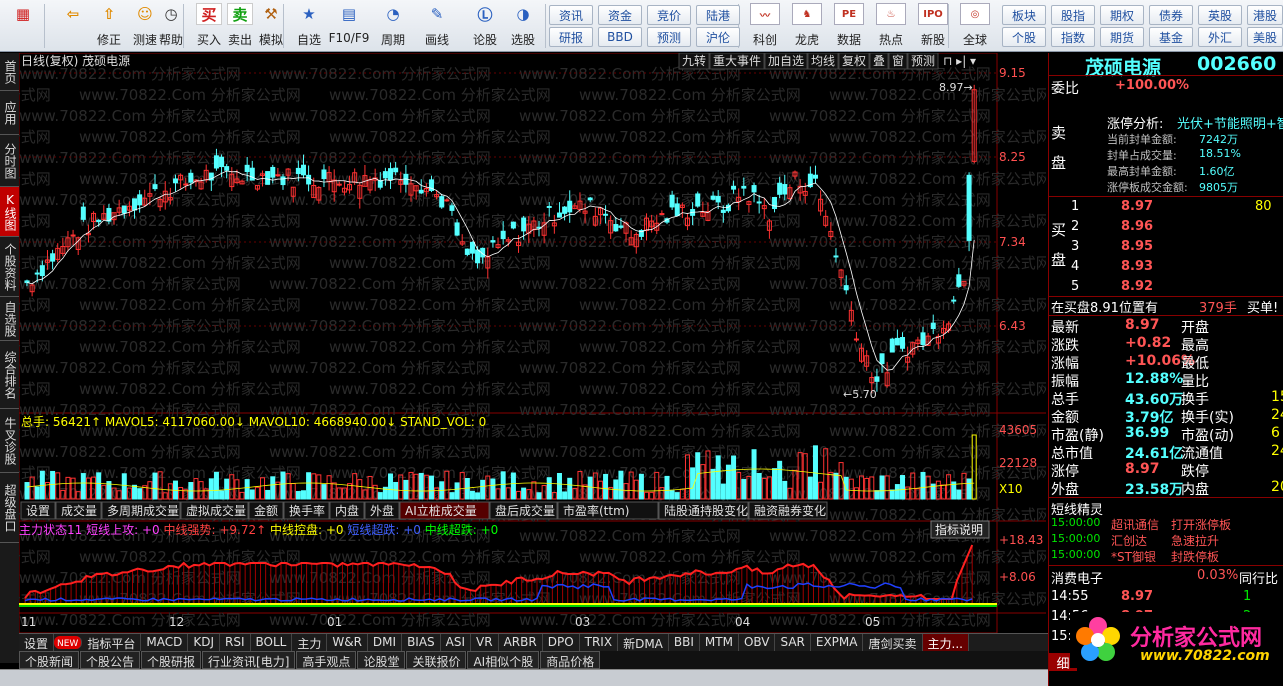 This screenshot has width=1283, height=686. Describe the element at coordinates (960, 529) in the screenshot. I see `indicator-help-button: 指标说明` at that location.